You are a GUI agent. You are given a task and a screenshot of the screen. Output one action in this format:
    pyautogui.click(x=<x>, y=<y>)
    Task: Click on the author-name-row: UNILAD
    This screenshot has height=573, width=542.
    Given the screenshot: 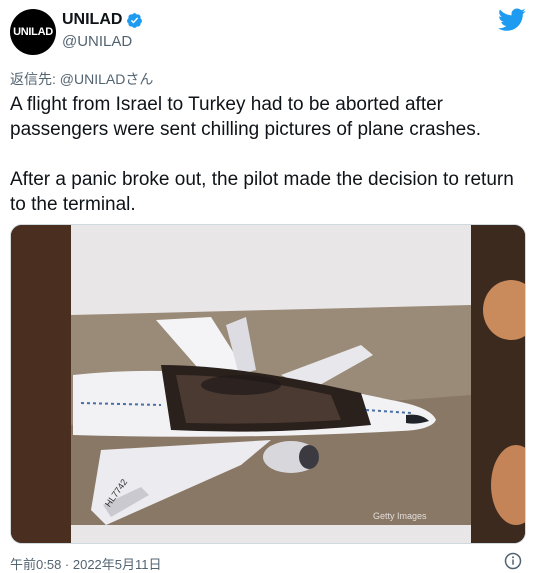 What is the action you would take?
    pyautogui.click(x=102, y=20)
    